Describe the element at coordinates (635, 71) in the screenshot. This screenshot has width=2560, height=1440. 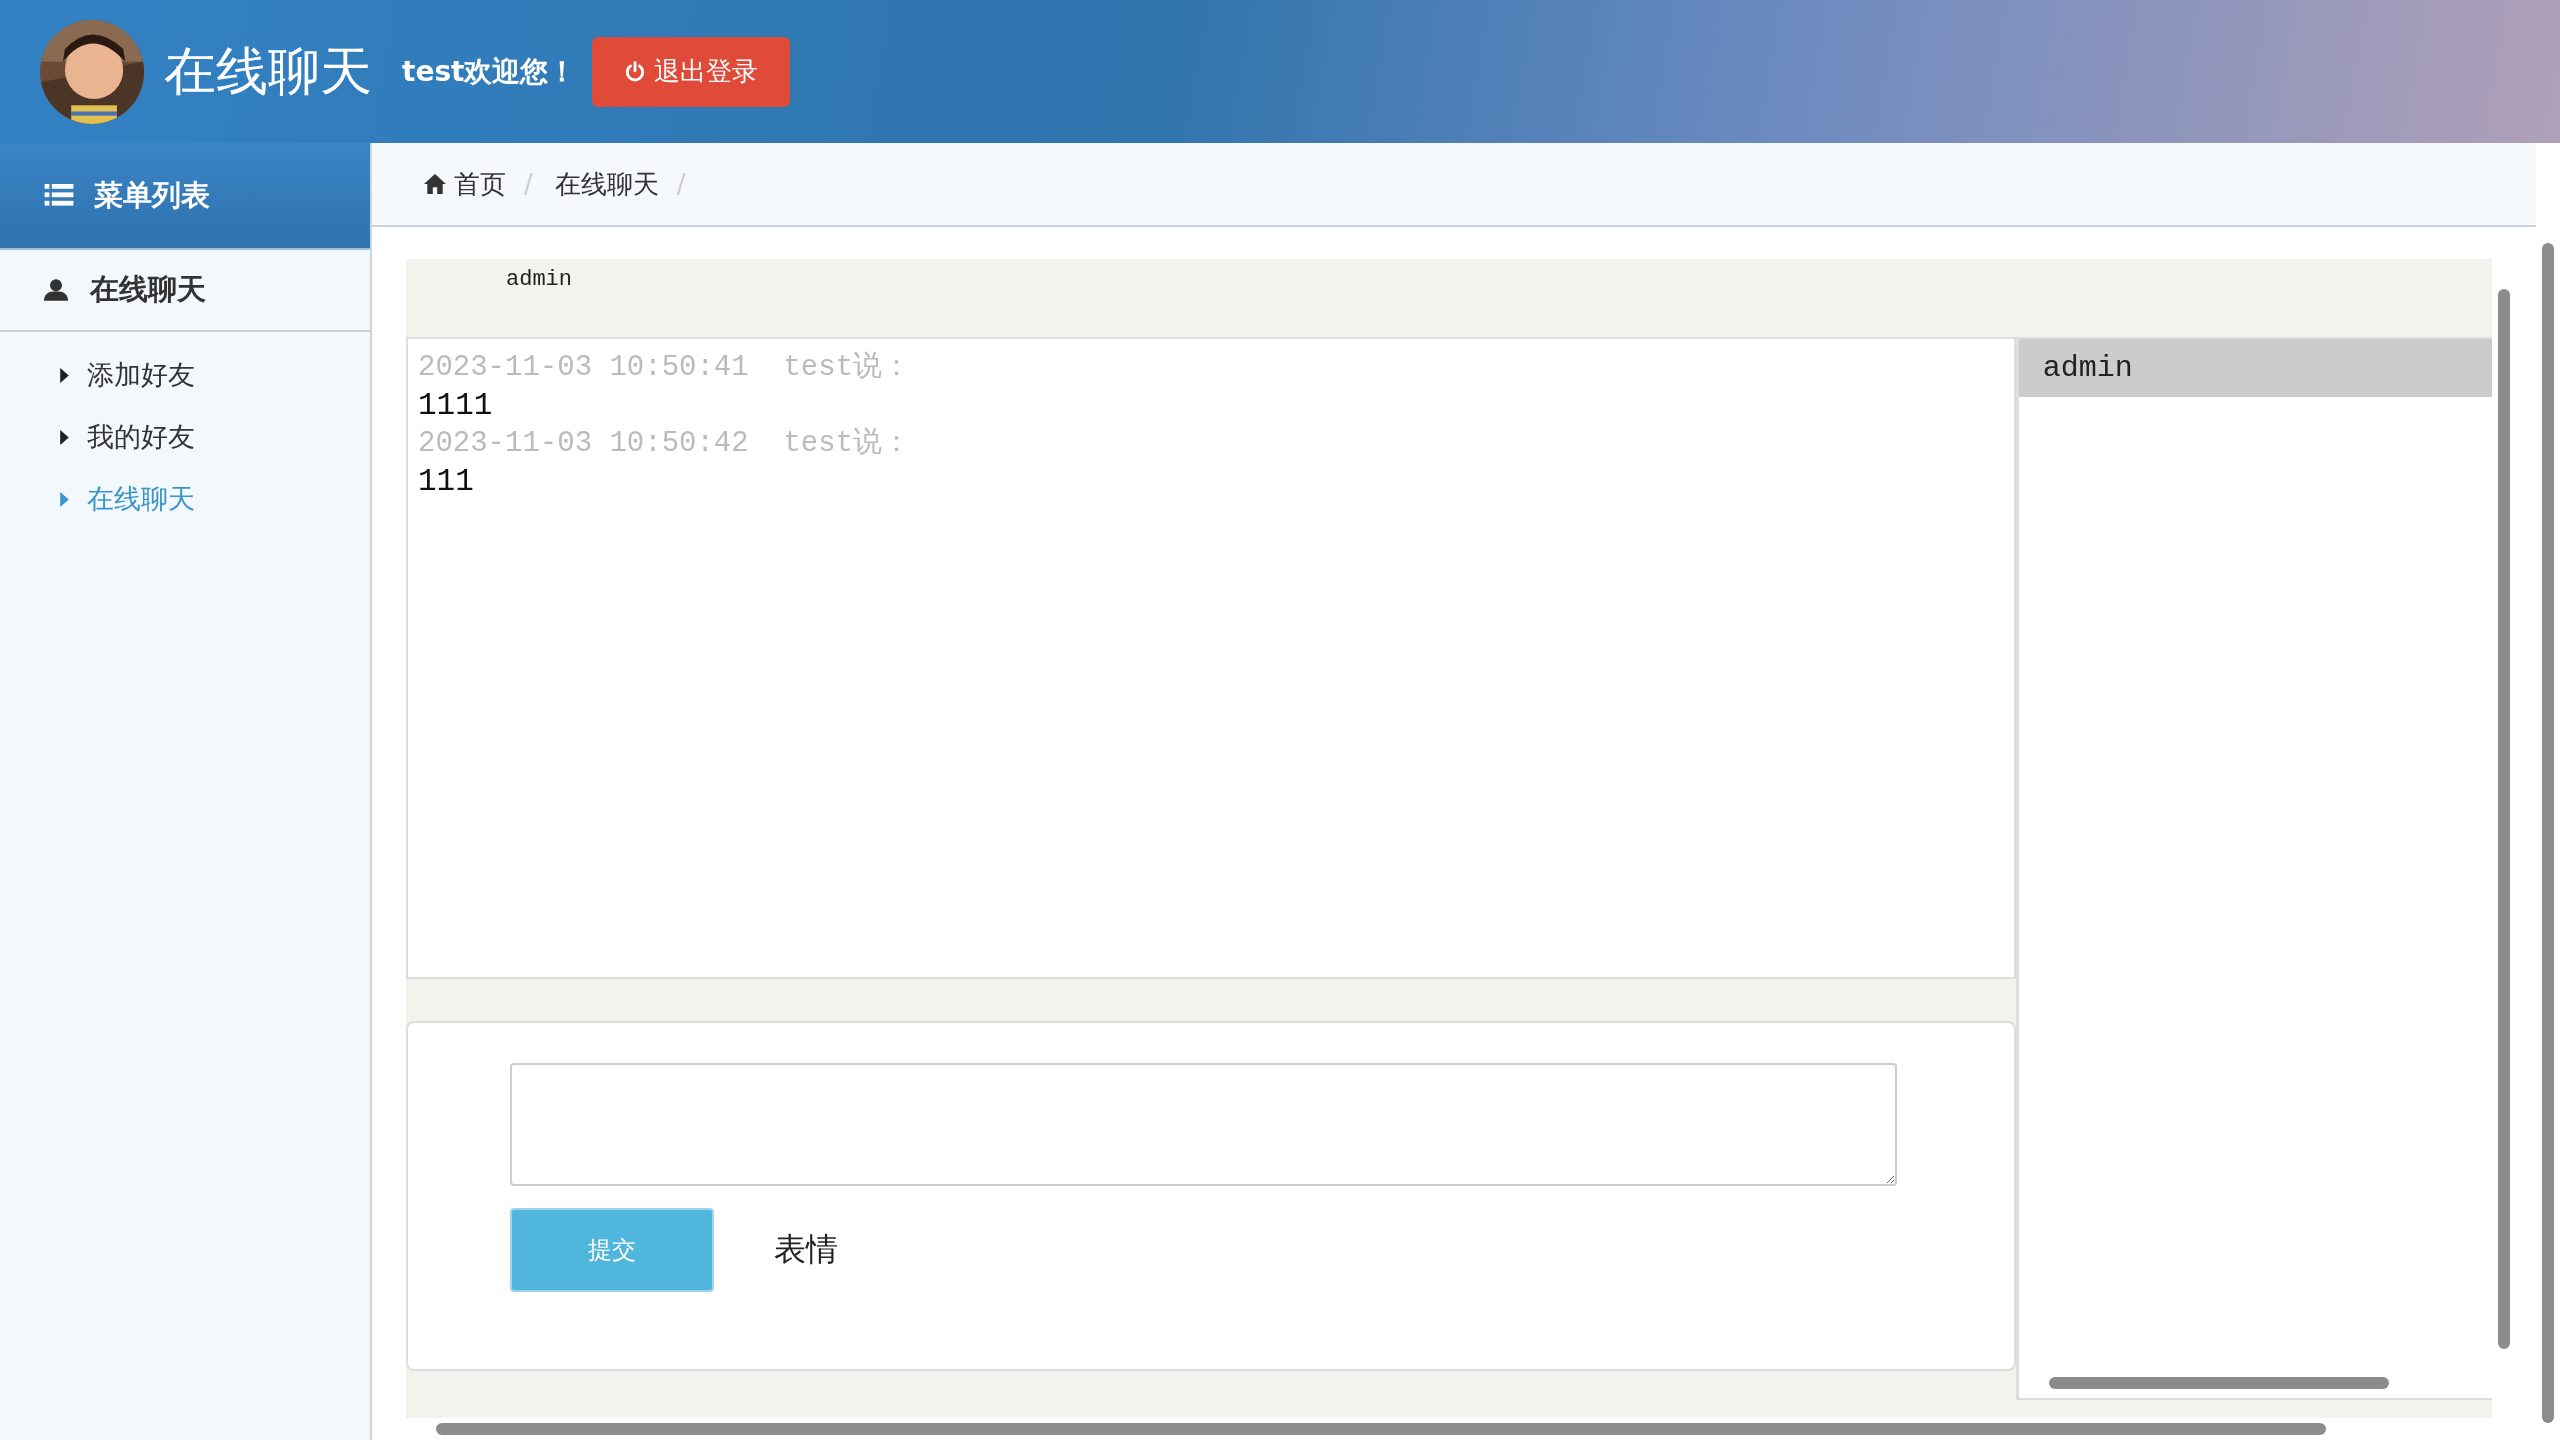
I see `power-icon` at that location.